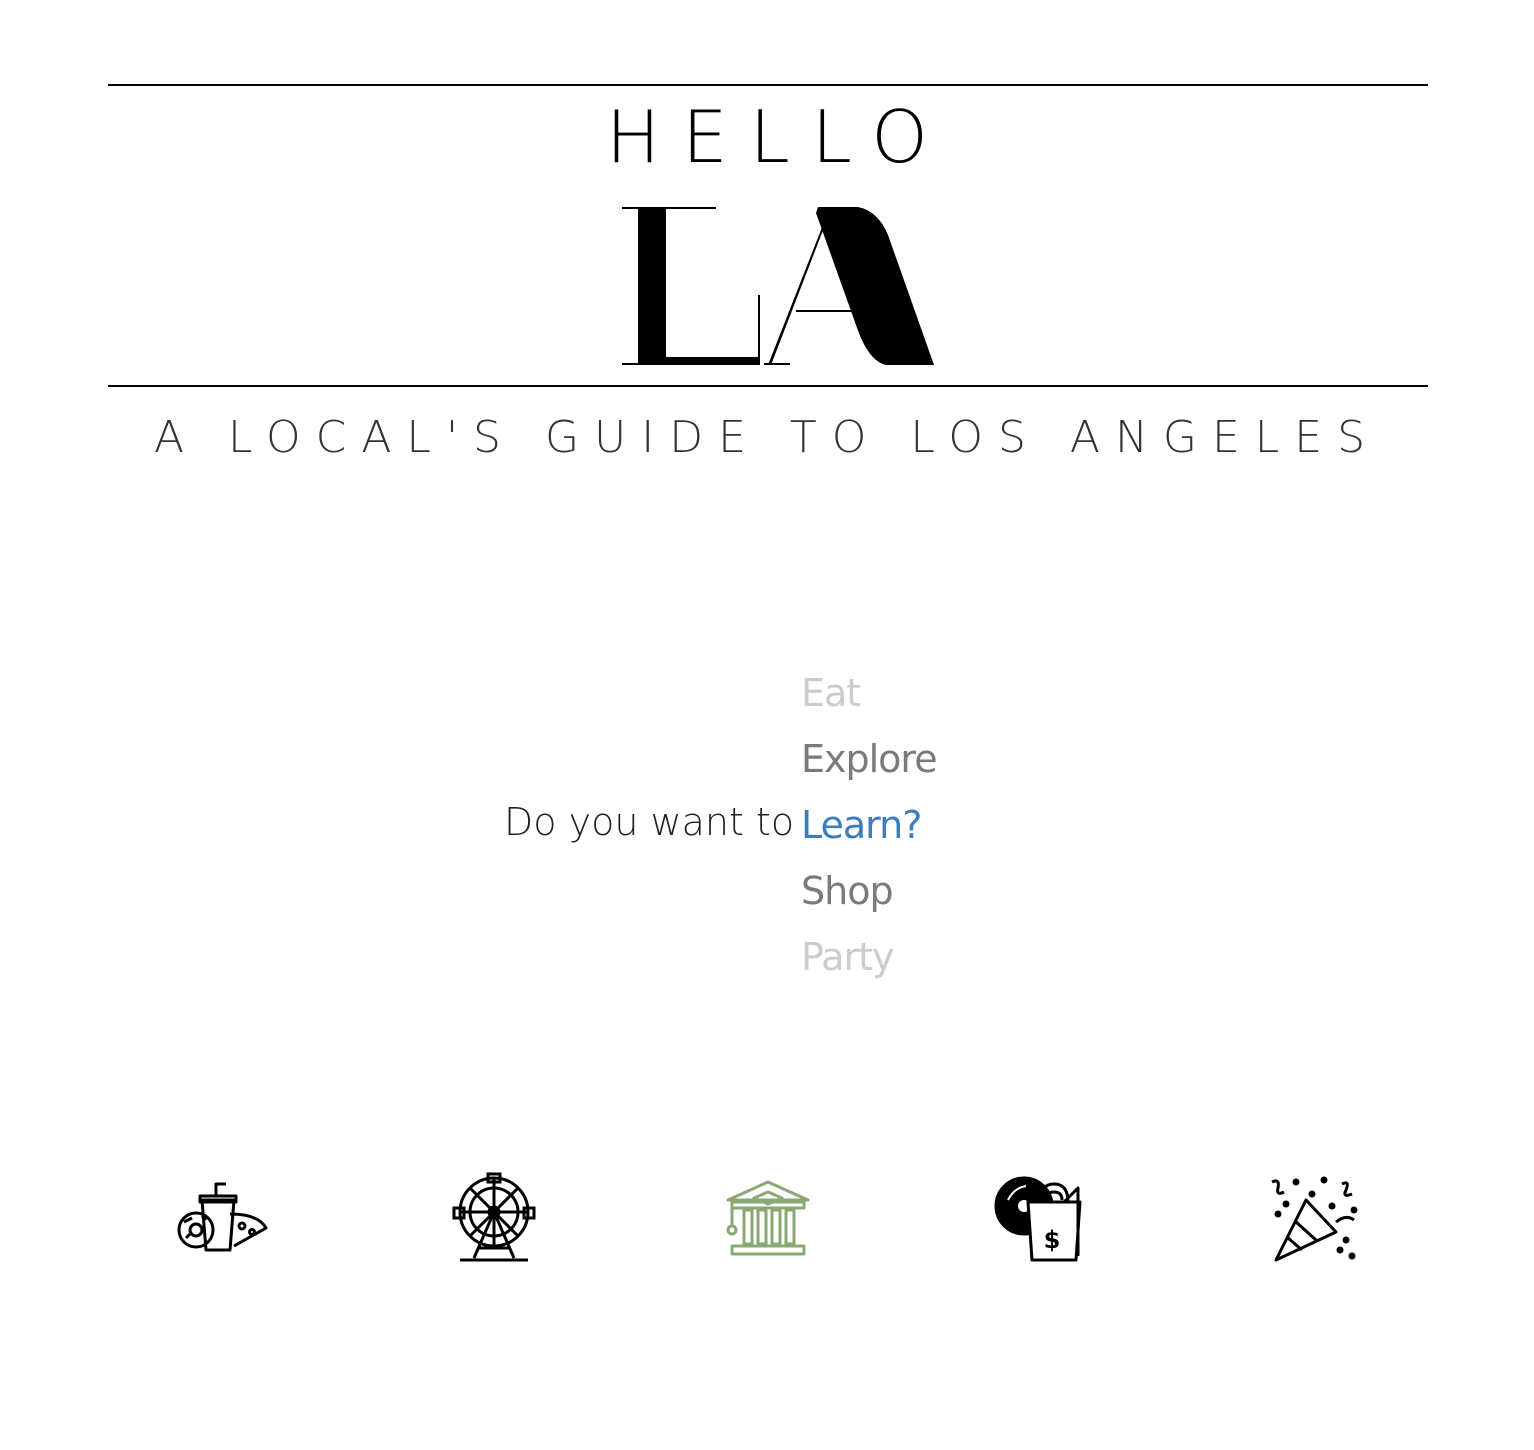  I want to click on hello-heading: HELLO, so click(778, 137).